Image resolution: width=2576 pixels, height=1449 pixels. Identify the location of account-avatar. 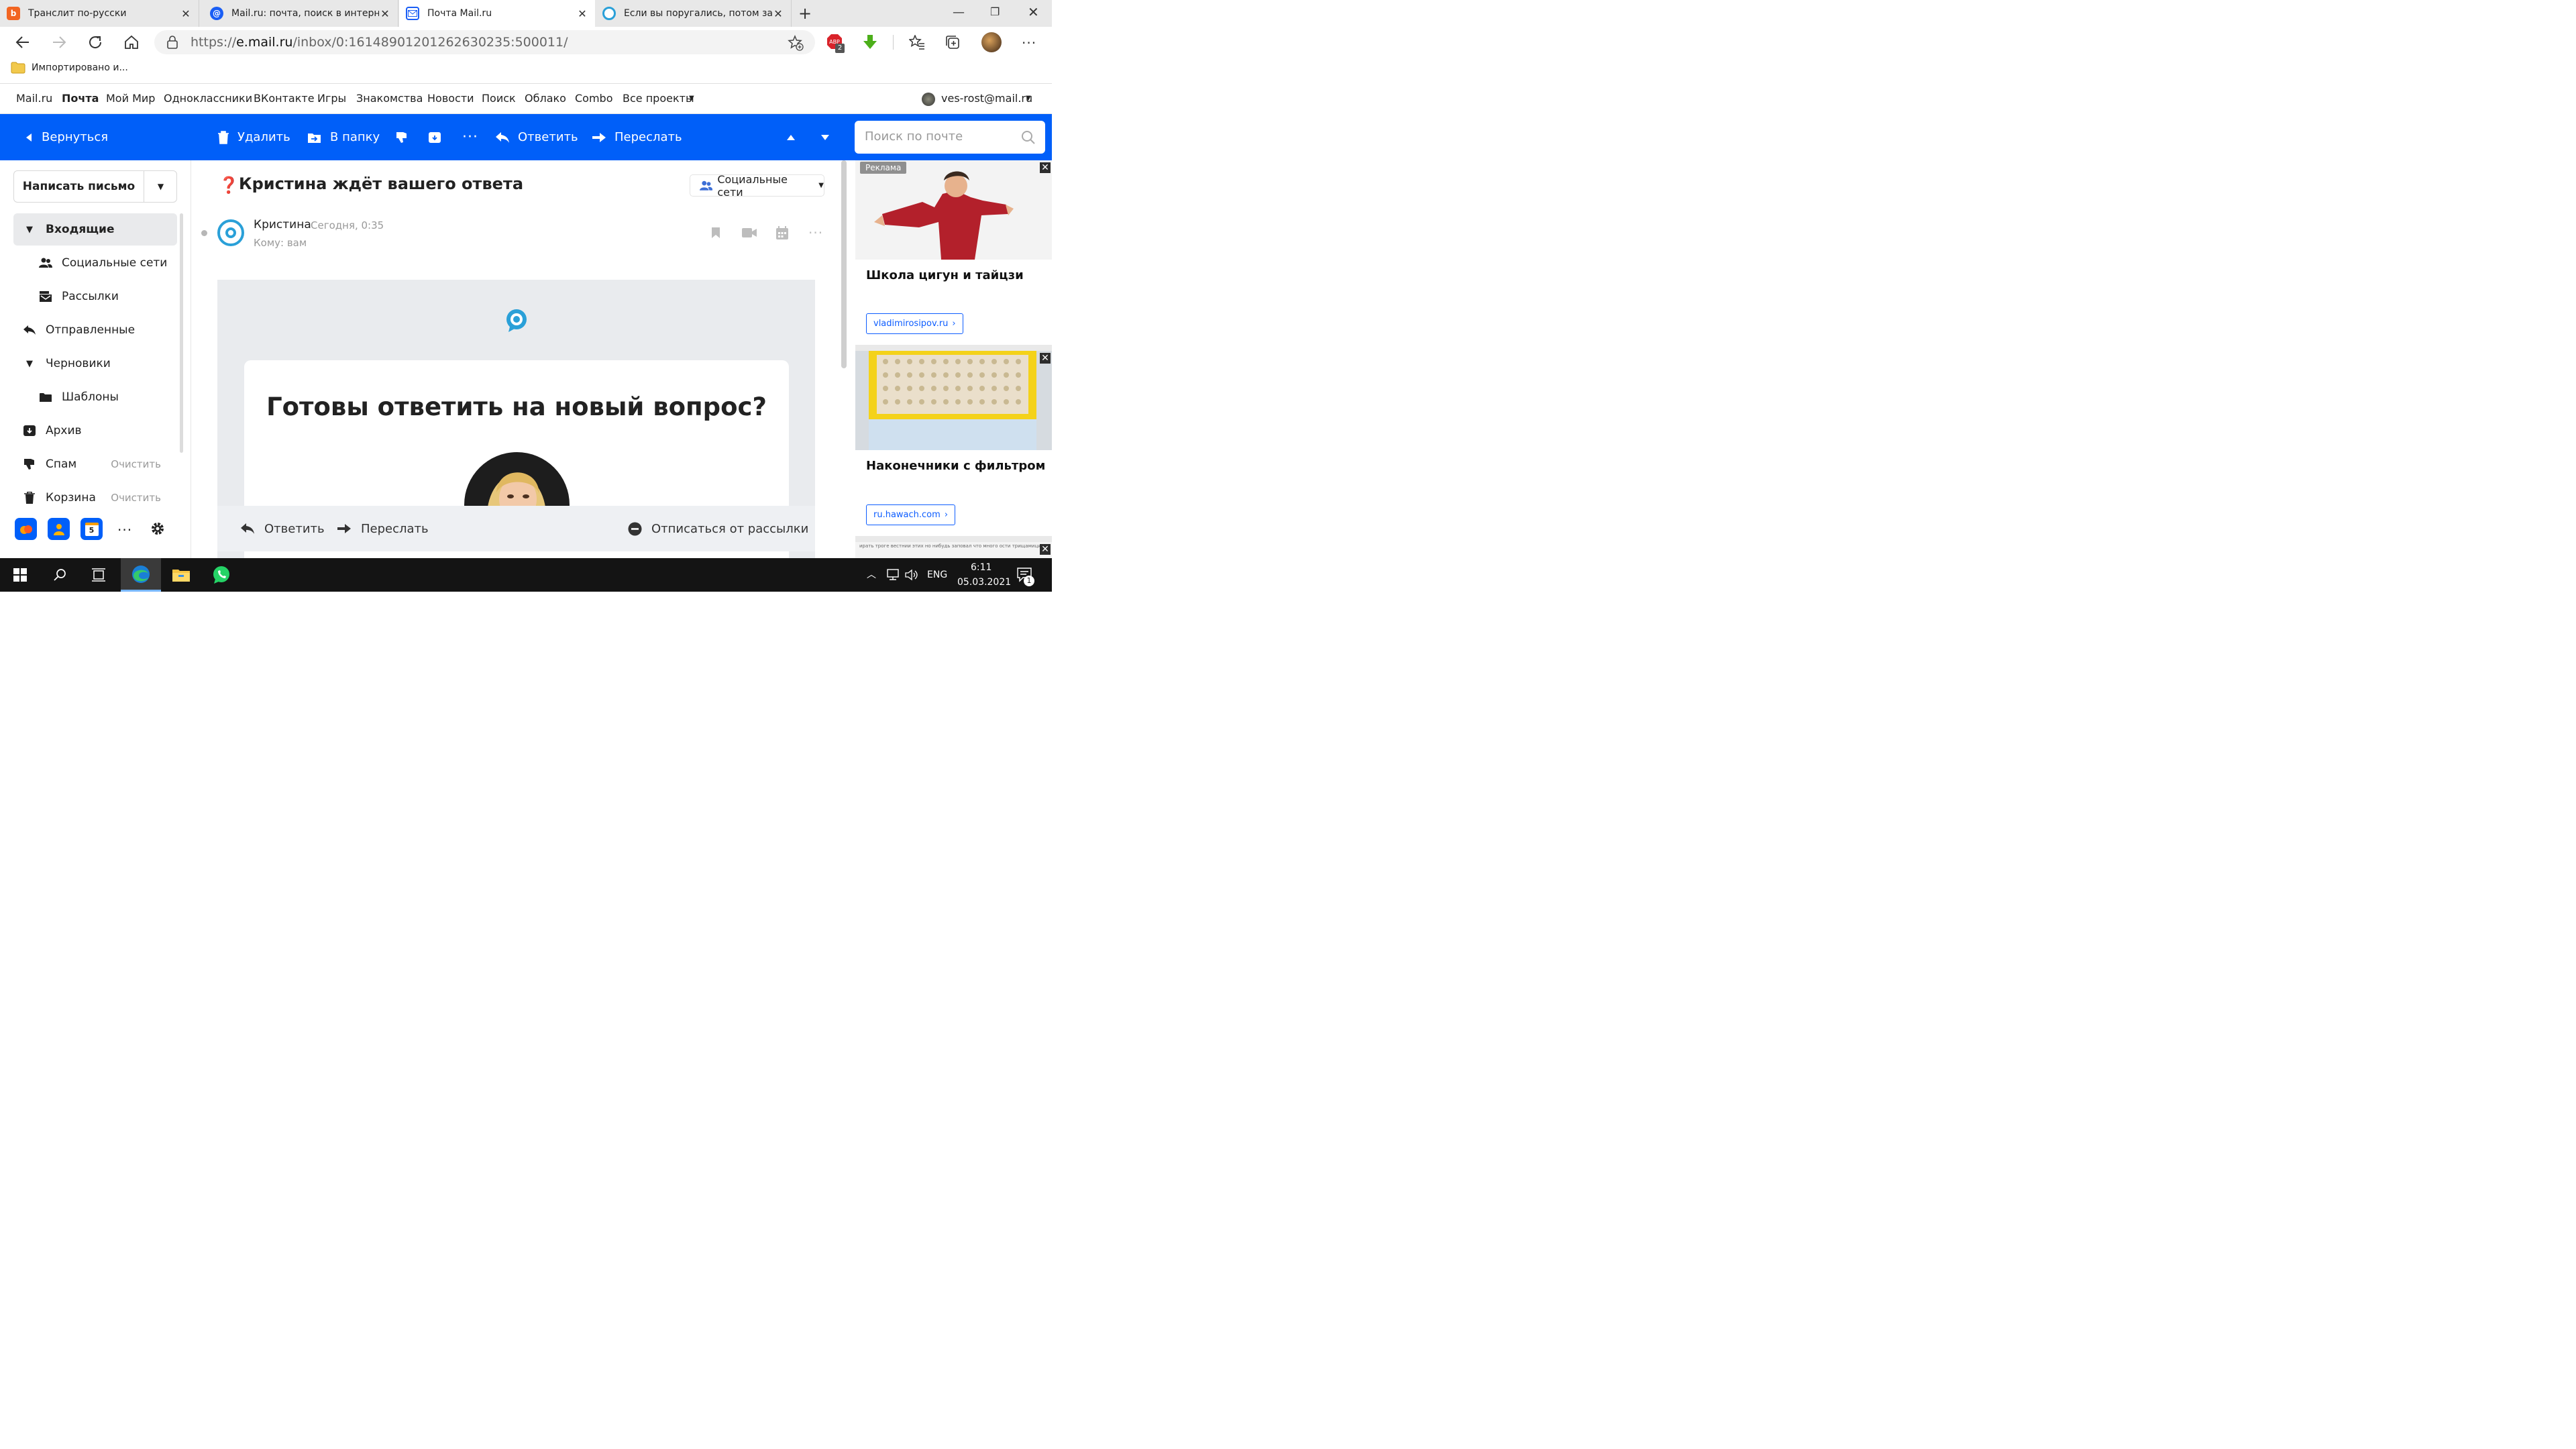
(928, 99).